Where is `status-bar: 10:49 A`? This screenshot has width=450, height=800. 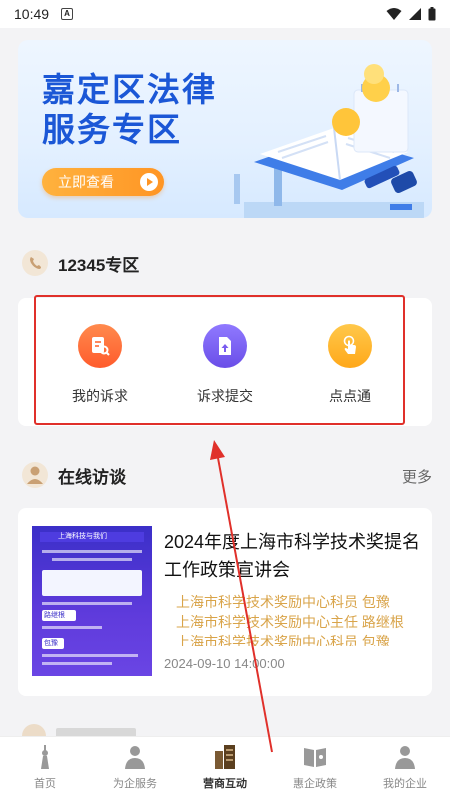 status-bar: 10:49 A is located at coordinates (225, 14).